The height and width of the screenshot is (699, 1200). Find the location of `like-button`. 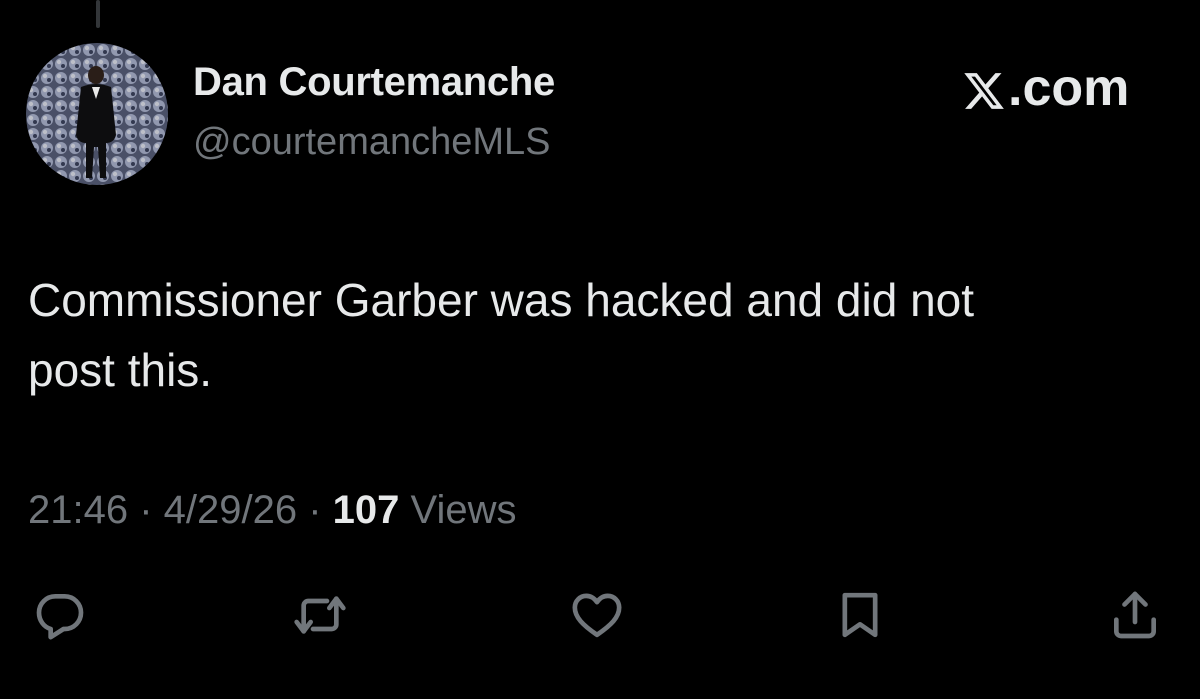

like-button is located at coordinates (597, 615).